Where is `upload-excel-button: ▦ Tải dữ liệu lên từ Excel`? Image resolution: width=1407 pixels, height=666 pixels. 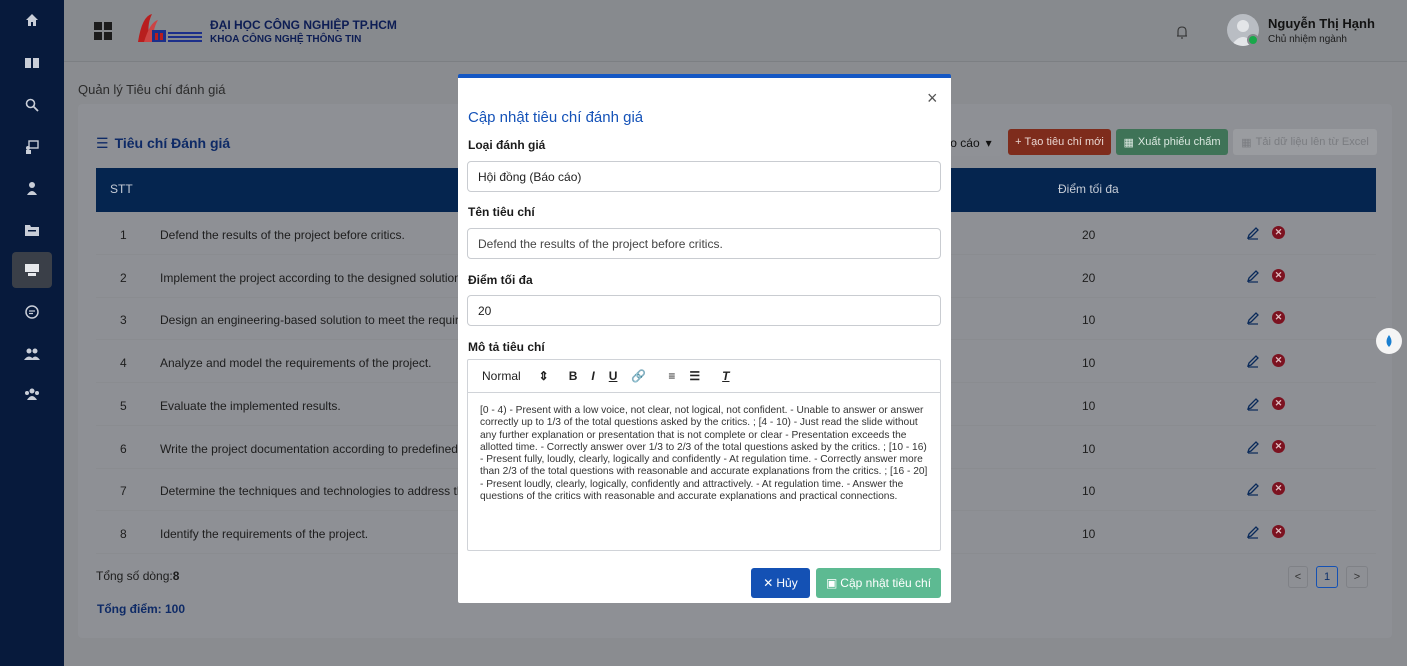
upload-excel-button: ▦ Tải dữ liệu lên từ Excel is located at coordinates (1305, 142).